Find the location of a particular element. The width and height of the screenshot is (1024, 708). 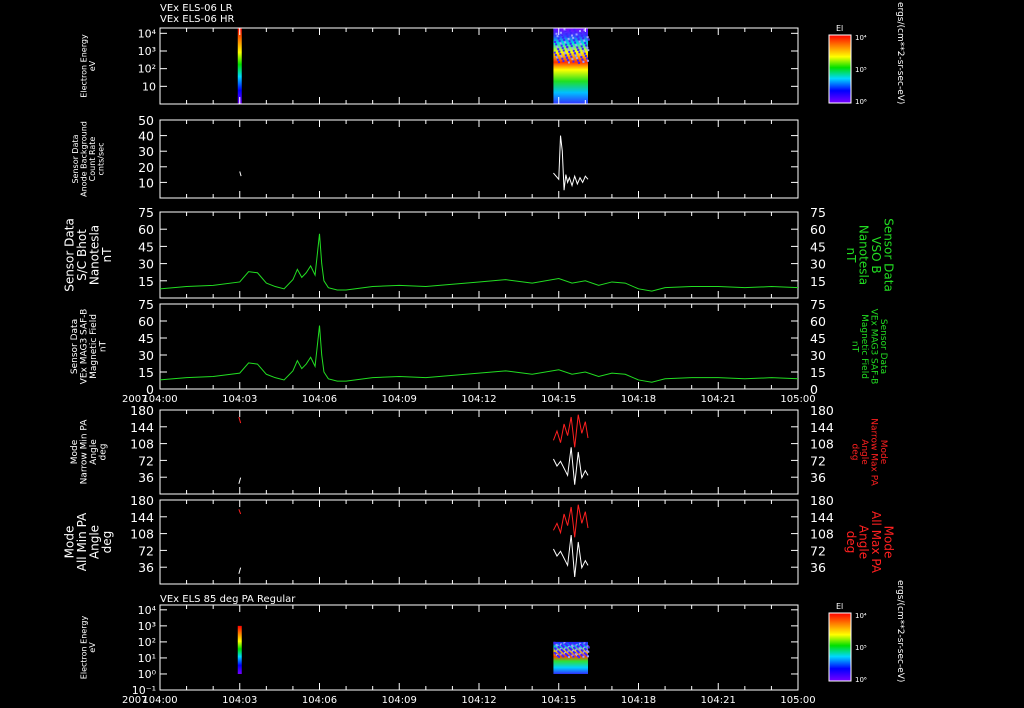

y-axis-label-narrow_pa-line: deg is located at coordinates (103, 452).